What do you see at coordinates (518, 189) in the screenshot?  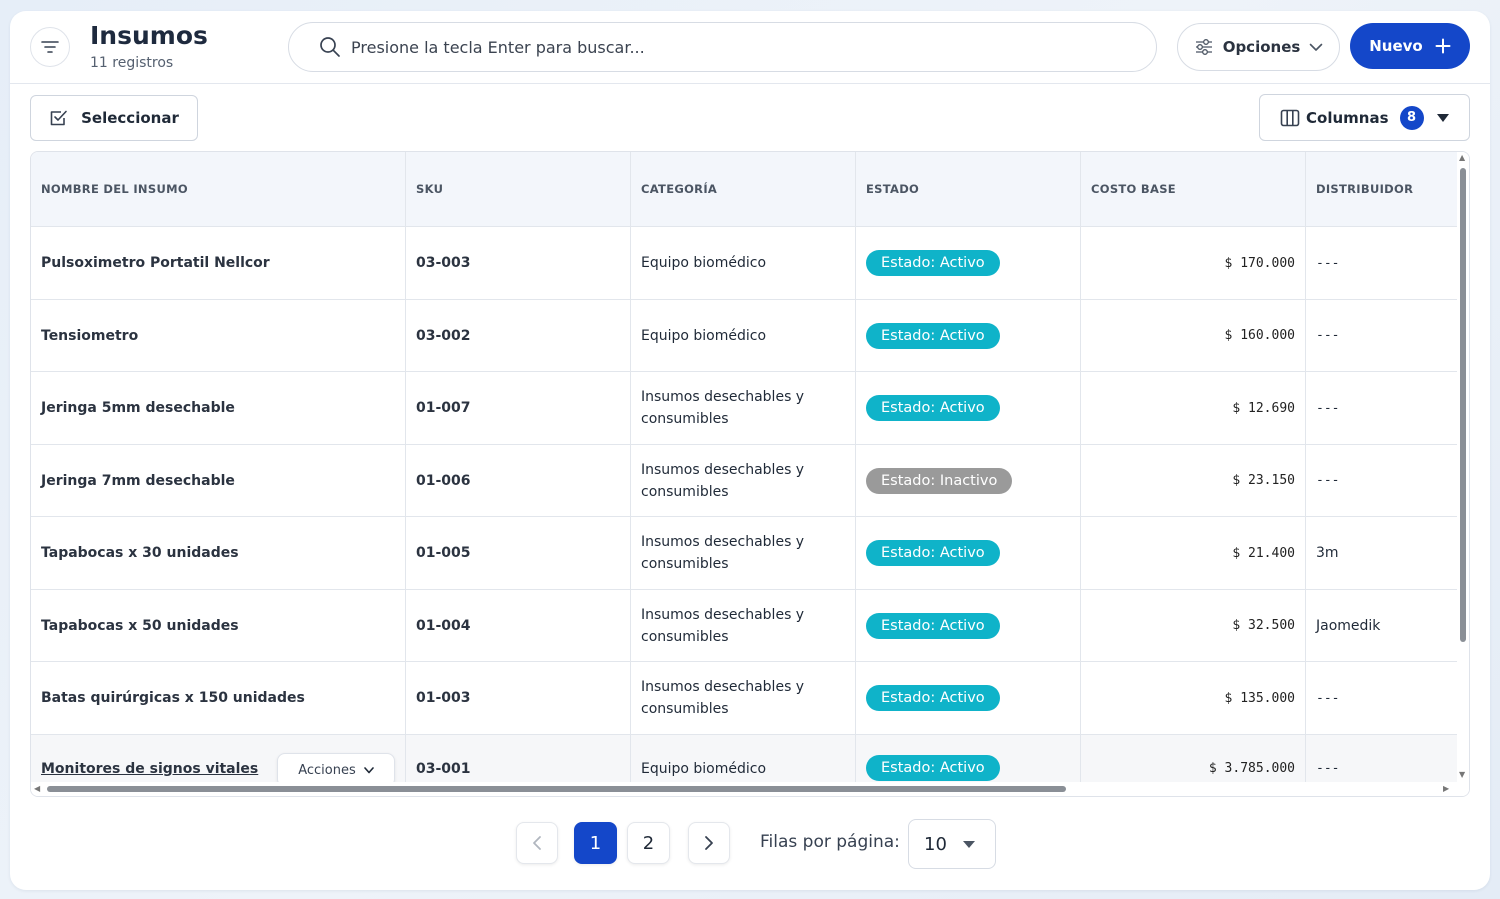 I see `column-header-sku: SKU` at bounding box center [518, 189].